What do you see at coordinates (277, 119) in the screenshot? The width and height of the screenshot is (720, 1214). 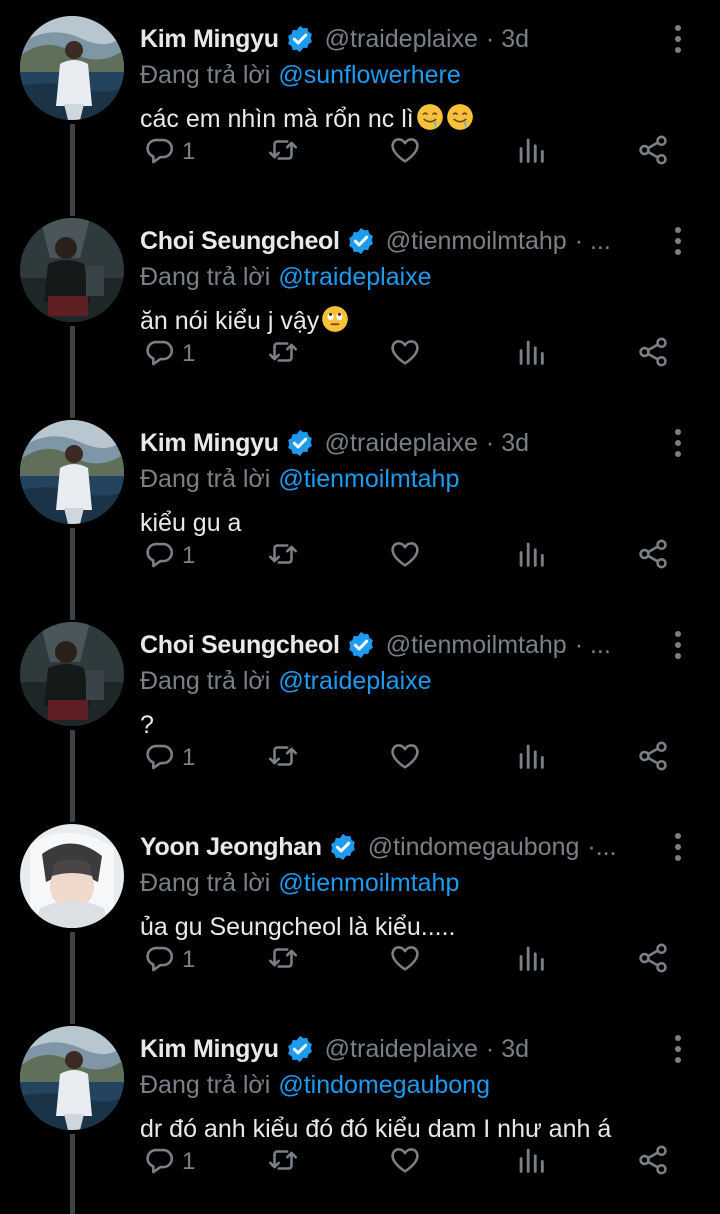 I see `tweet-text-body: các em nhìn mà rổn nc lì` at bounding box center [277, 119].